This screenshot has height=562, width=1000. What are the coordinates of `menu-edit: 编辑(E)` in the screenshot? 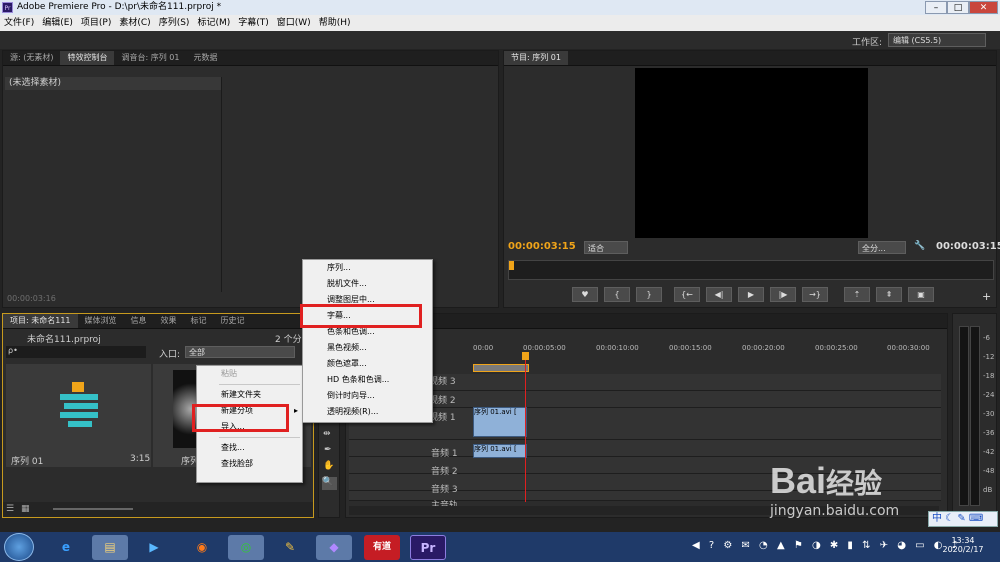 It's located at (57, 23).